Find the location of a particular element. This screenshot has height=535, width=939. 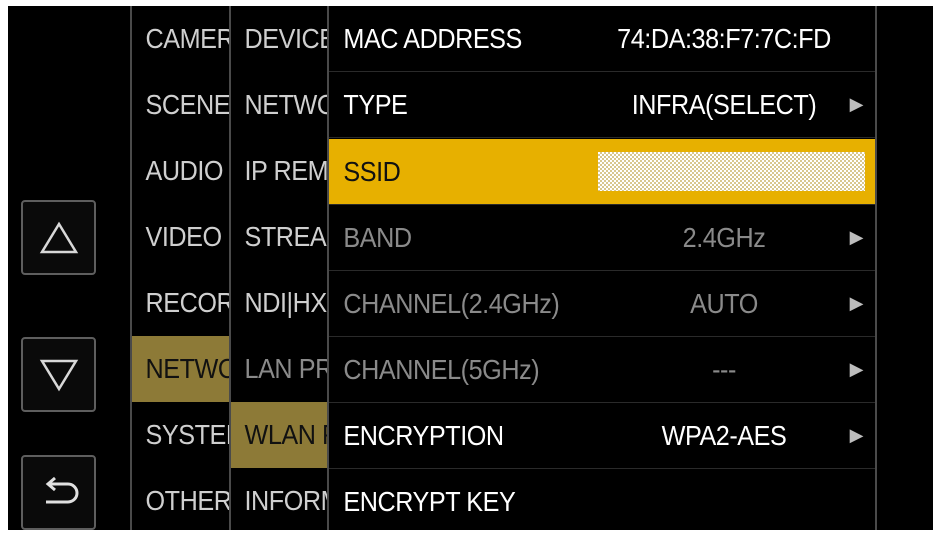

down-triangle-icon is located at coordinates (58, 375).